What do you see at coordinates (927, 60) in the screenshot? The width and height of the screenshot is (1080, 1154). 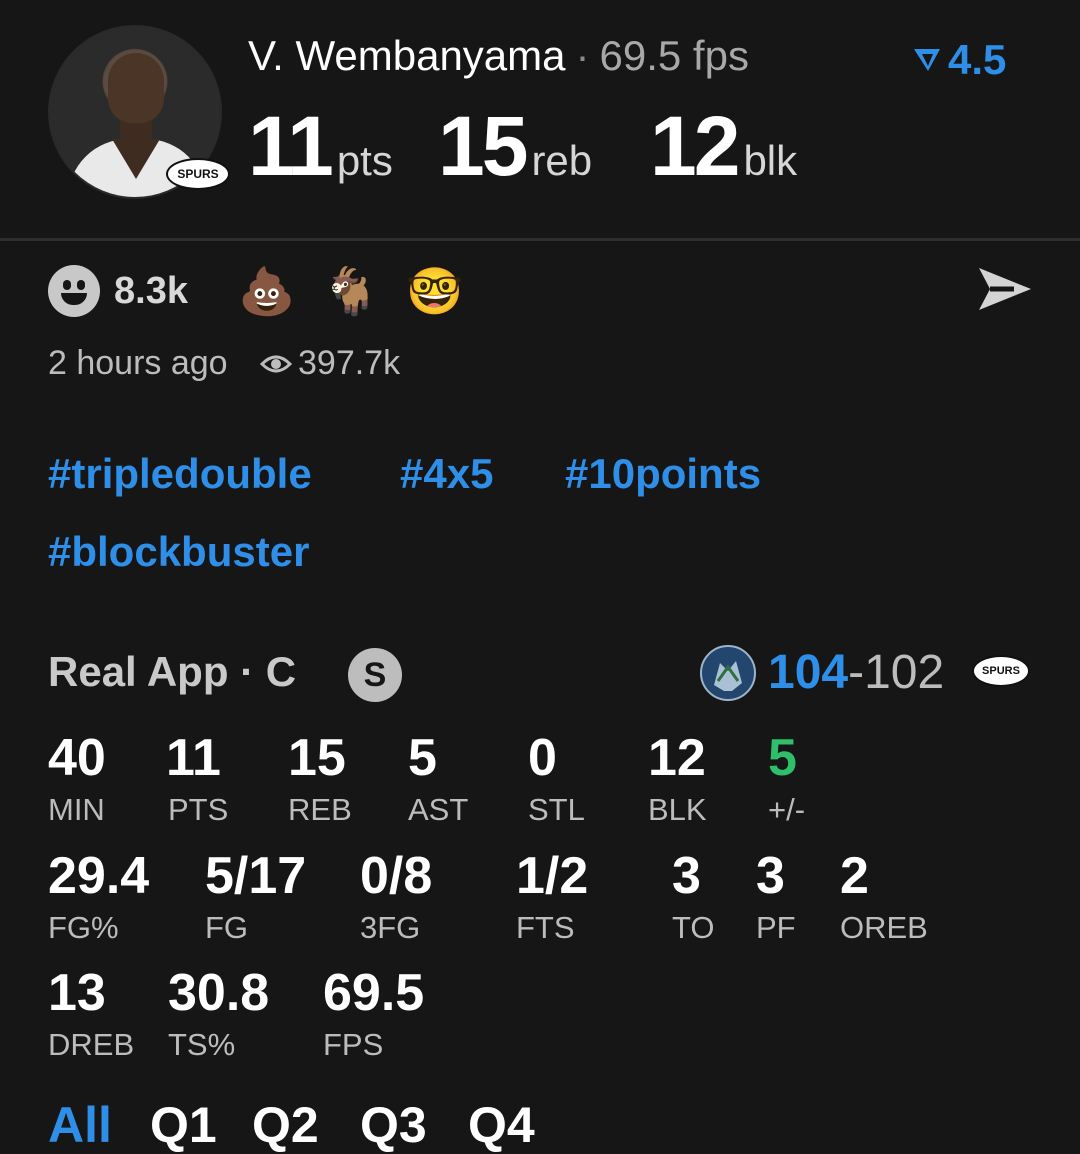 I see `line-down-icon` at bounding box center [927, 60].